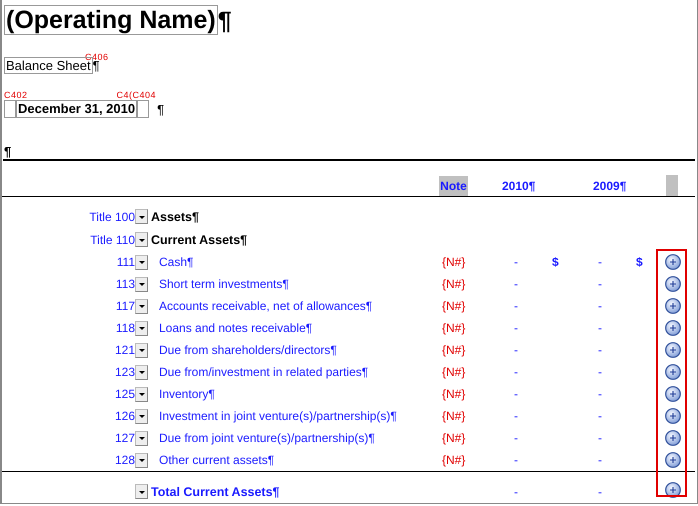  I want to click on account-label: Due from/investment in related parties¶, so click(264, 372).